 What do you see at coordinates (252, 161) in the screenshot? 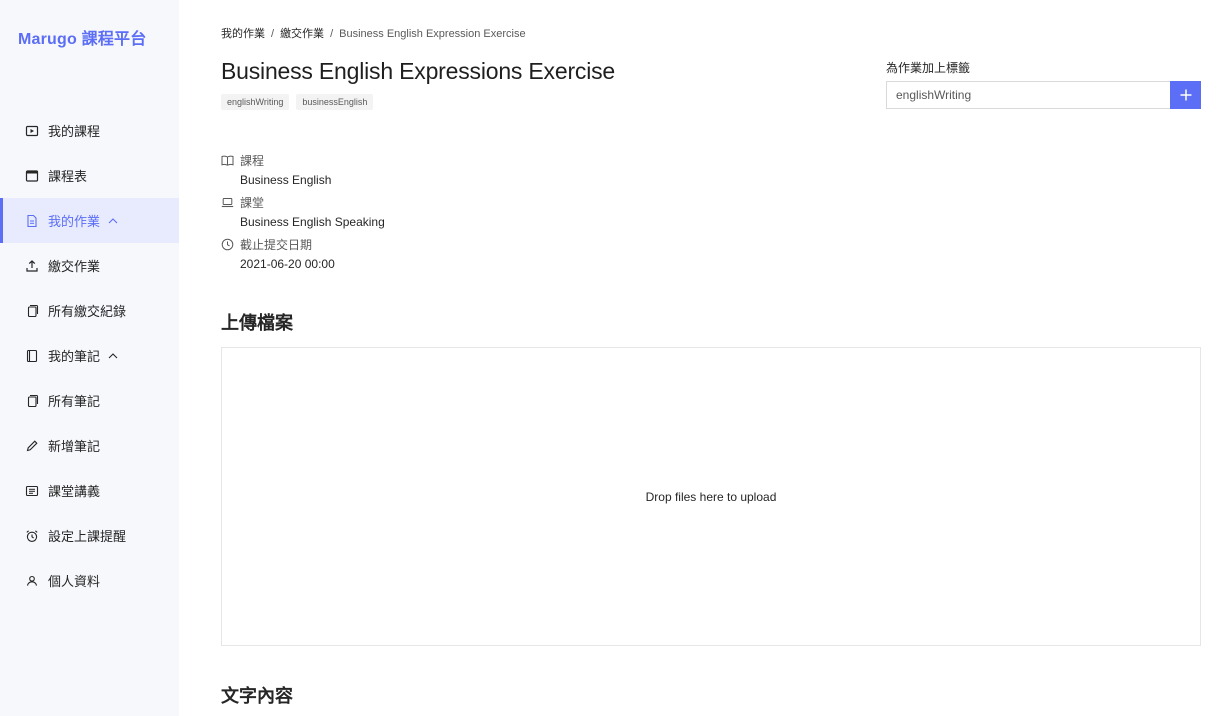
I see `meta-label: 課程` at bounding box center [252, 161].